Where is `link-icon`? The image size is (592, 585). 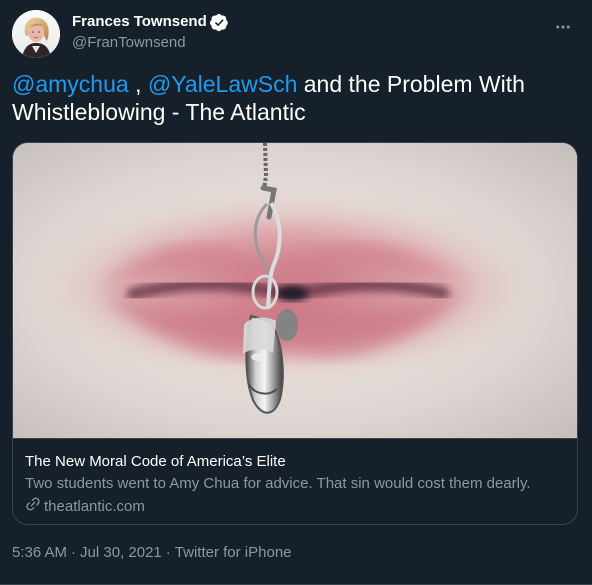 link-icon is located at coordinates (33, 507).